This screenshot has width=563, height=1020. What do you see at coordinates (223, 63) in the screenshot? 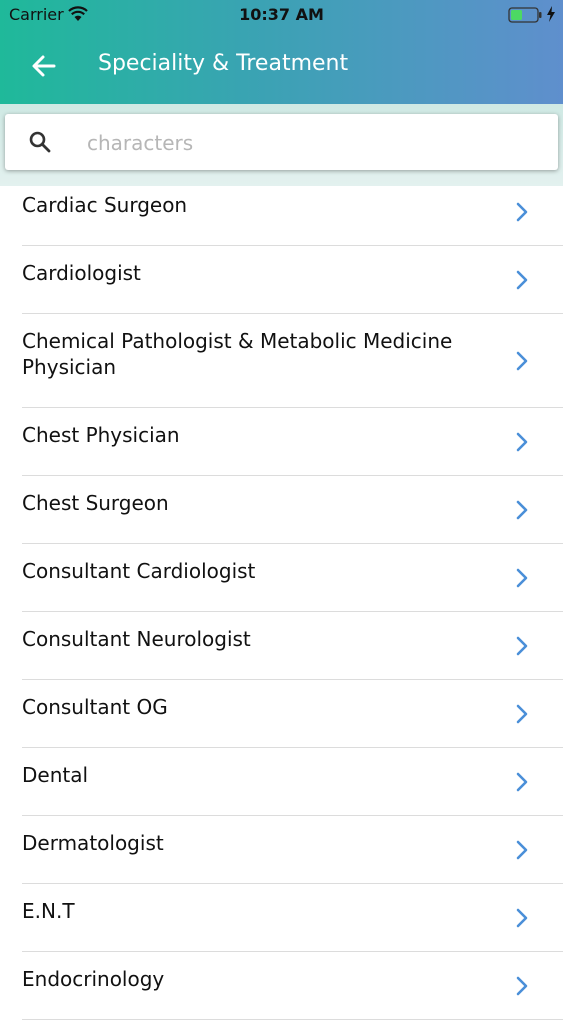
I see `page-title: Speciality & Treatment` at bounding box center [223, 63].